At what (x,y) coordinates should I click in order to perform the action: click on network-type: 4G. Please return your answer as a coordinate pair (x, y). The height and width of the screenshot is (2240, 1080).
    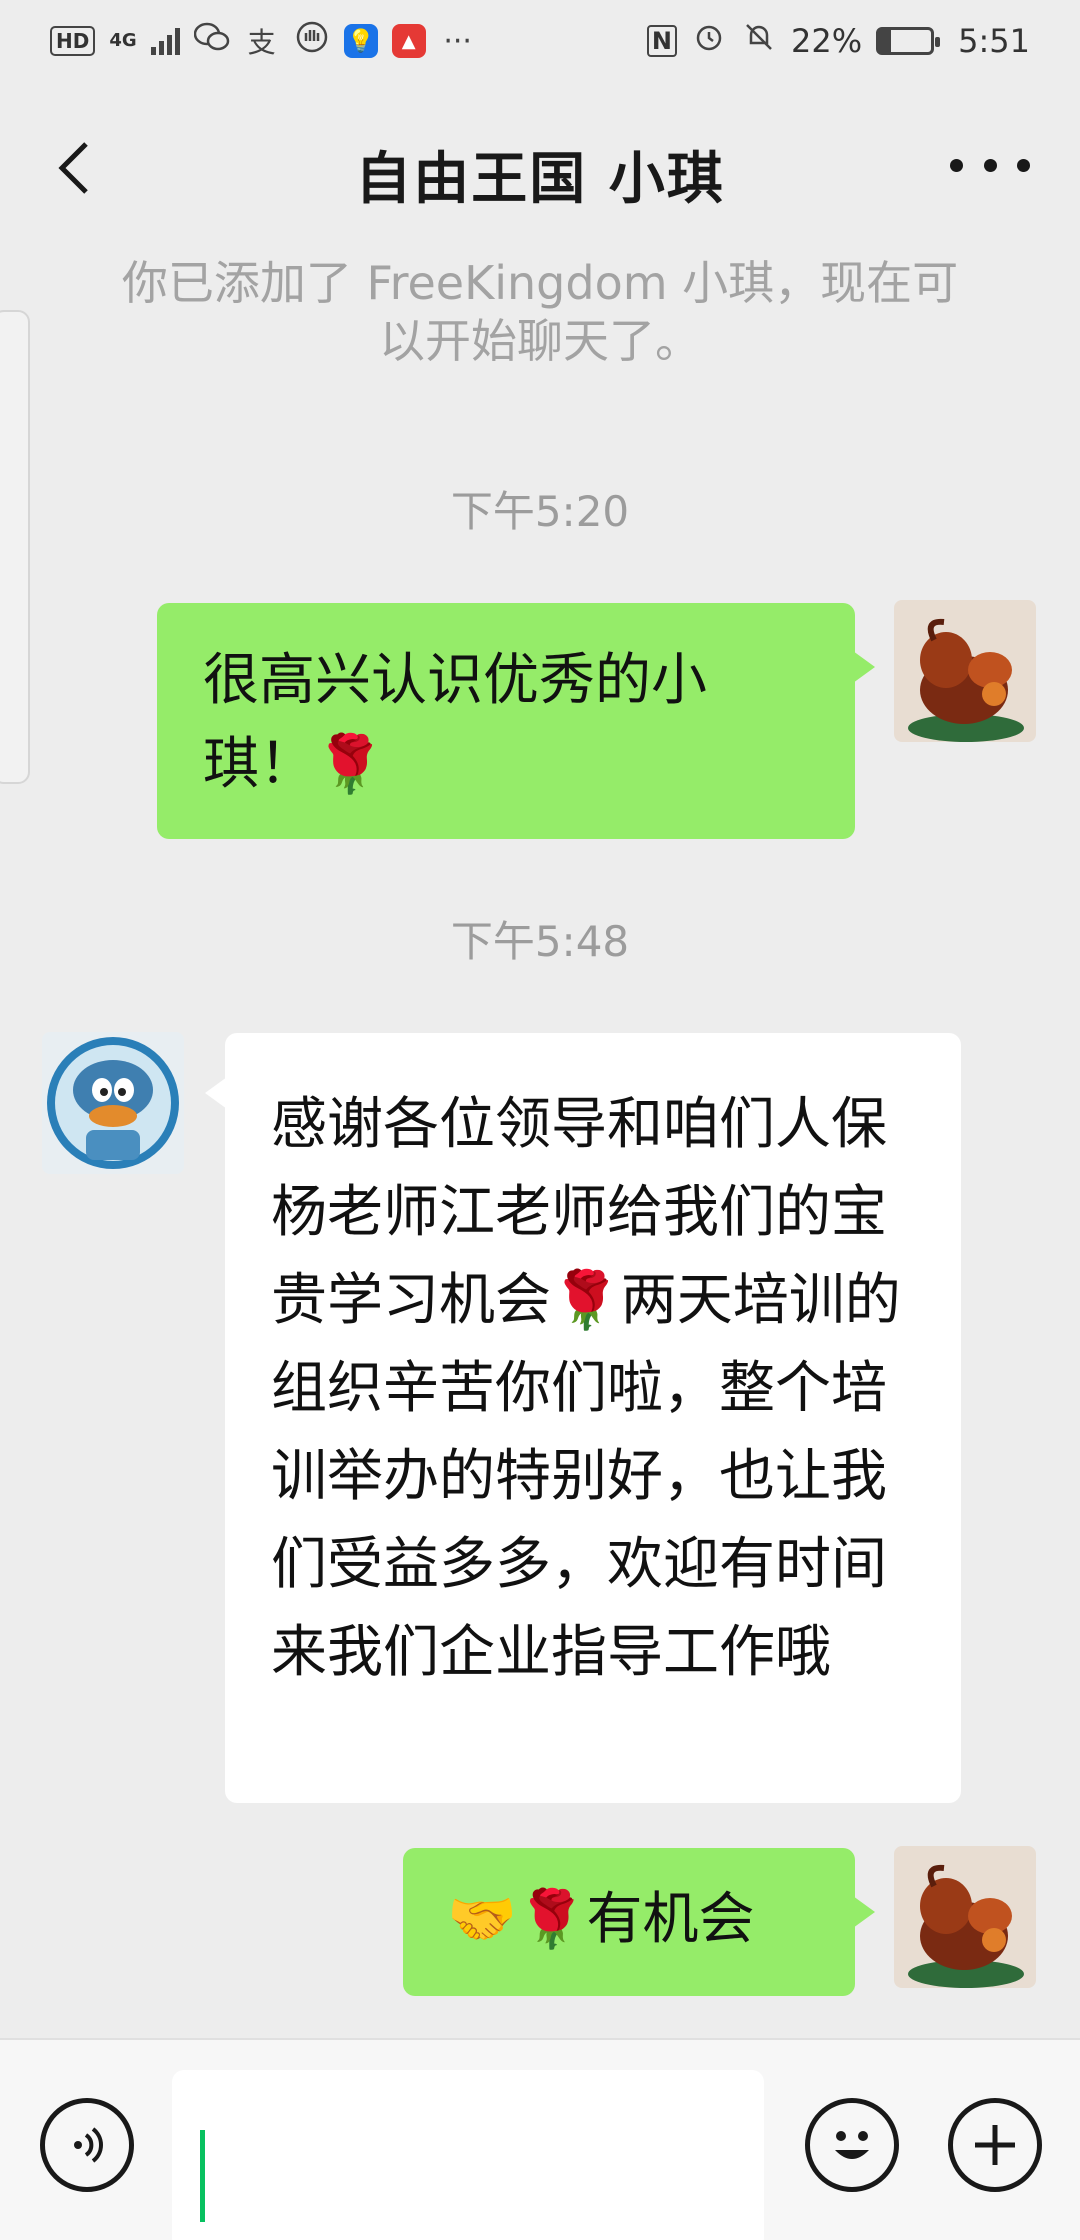
    Looking at the image, I should click on (123, 40).